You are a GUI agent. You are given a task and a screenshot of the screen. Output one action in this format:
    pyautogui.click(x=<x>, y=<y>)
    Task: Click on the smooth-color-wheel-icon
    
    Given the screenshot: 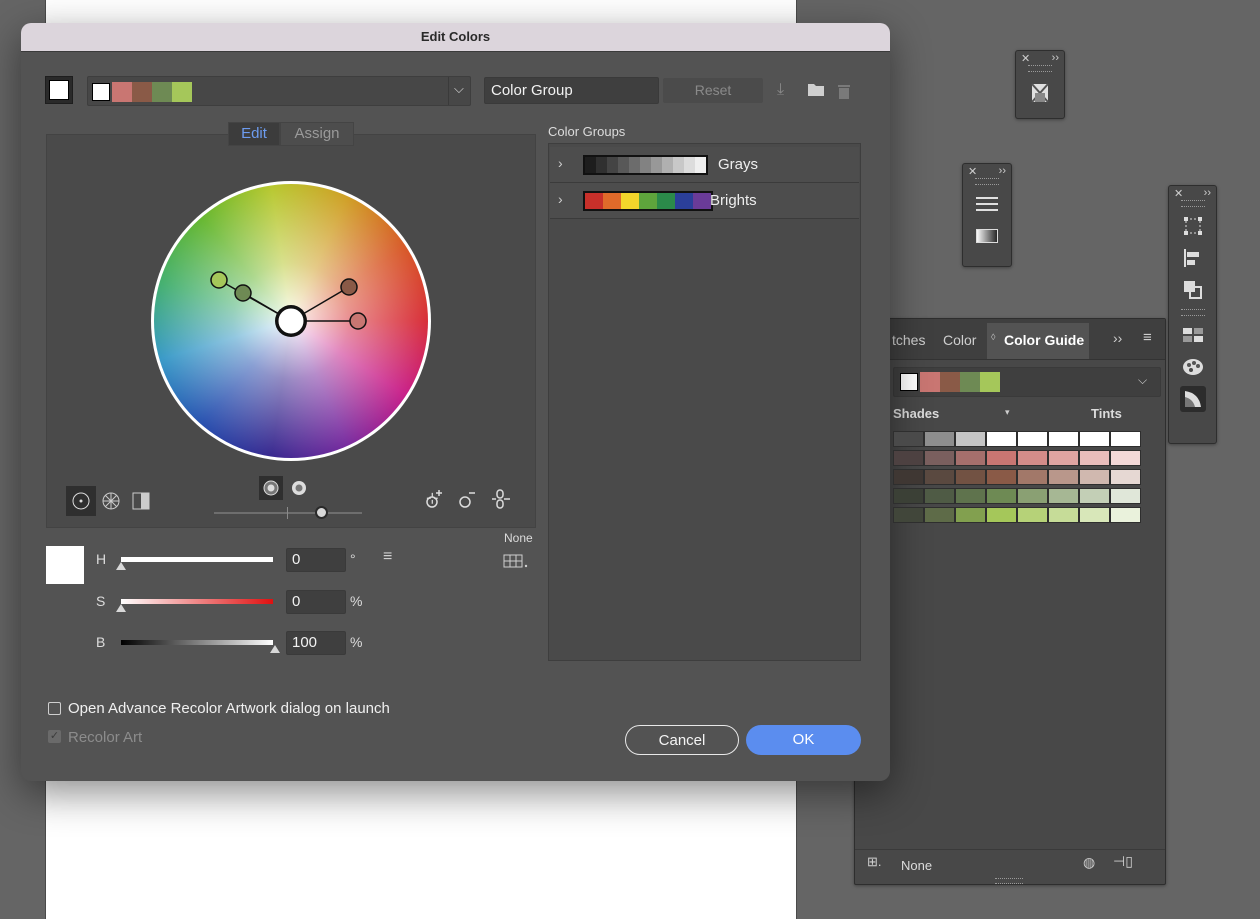 What is the action you would take?
    pyautogui.click(x=81, y=501)
    